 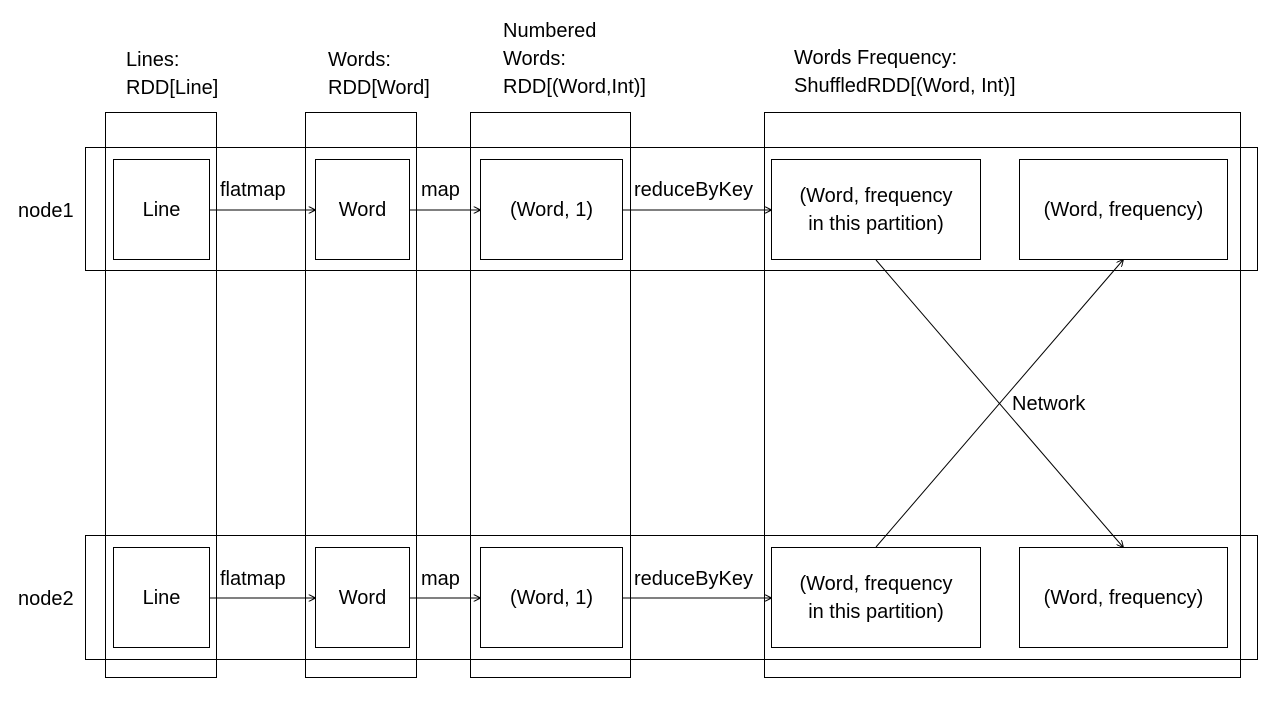 I want to click on node2-flatmap-label: flatmap, so click(x=253, y=579).